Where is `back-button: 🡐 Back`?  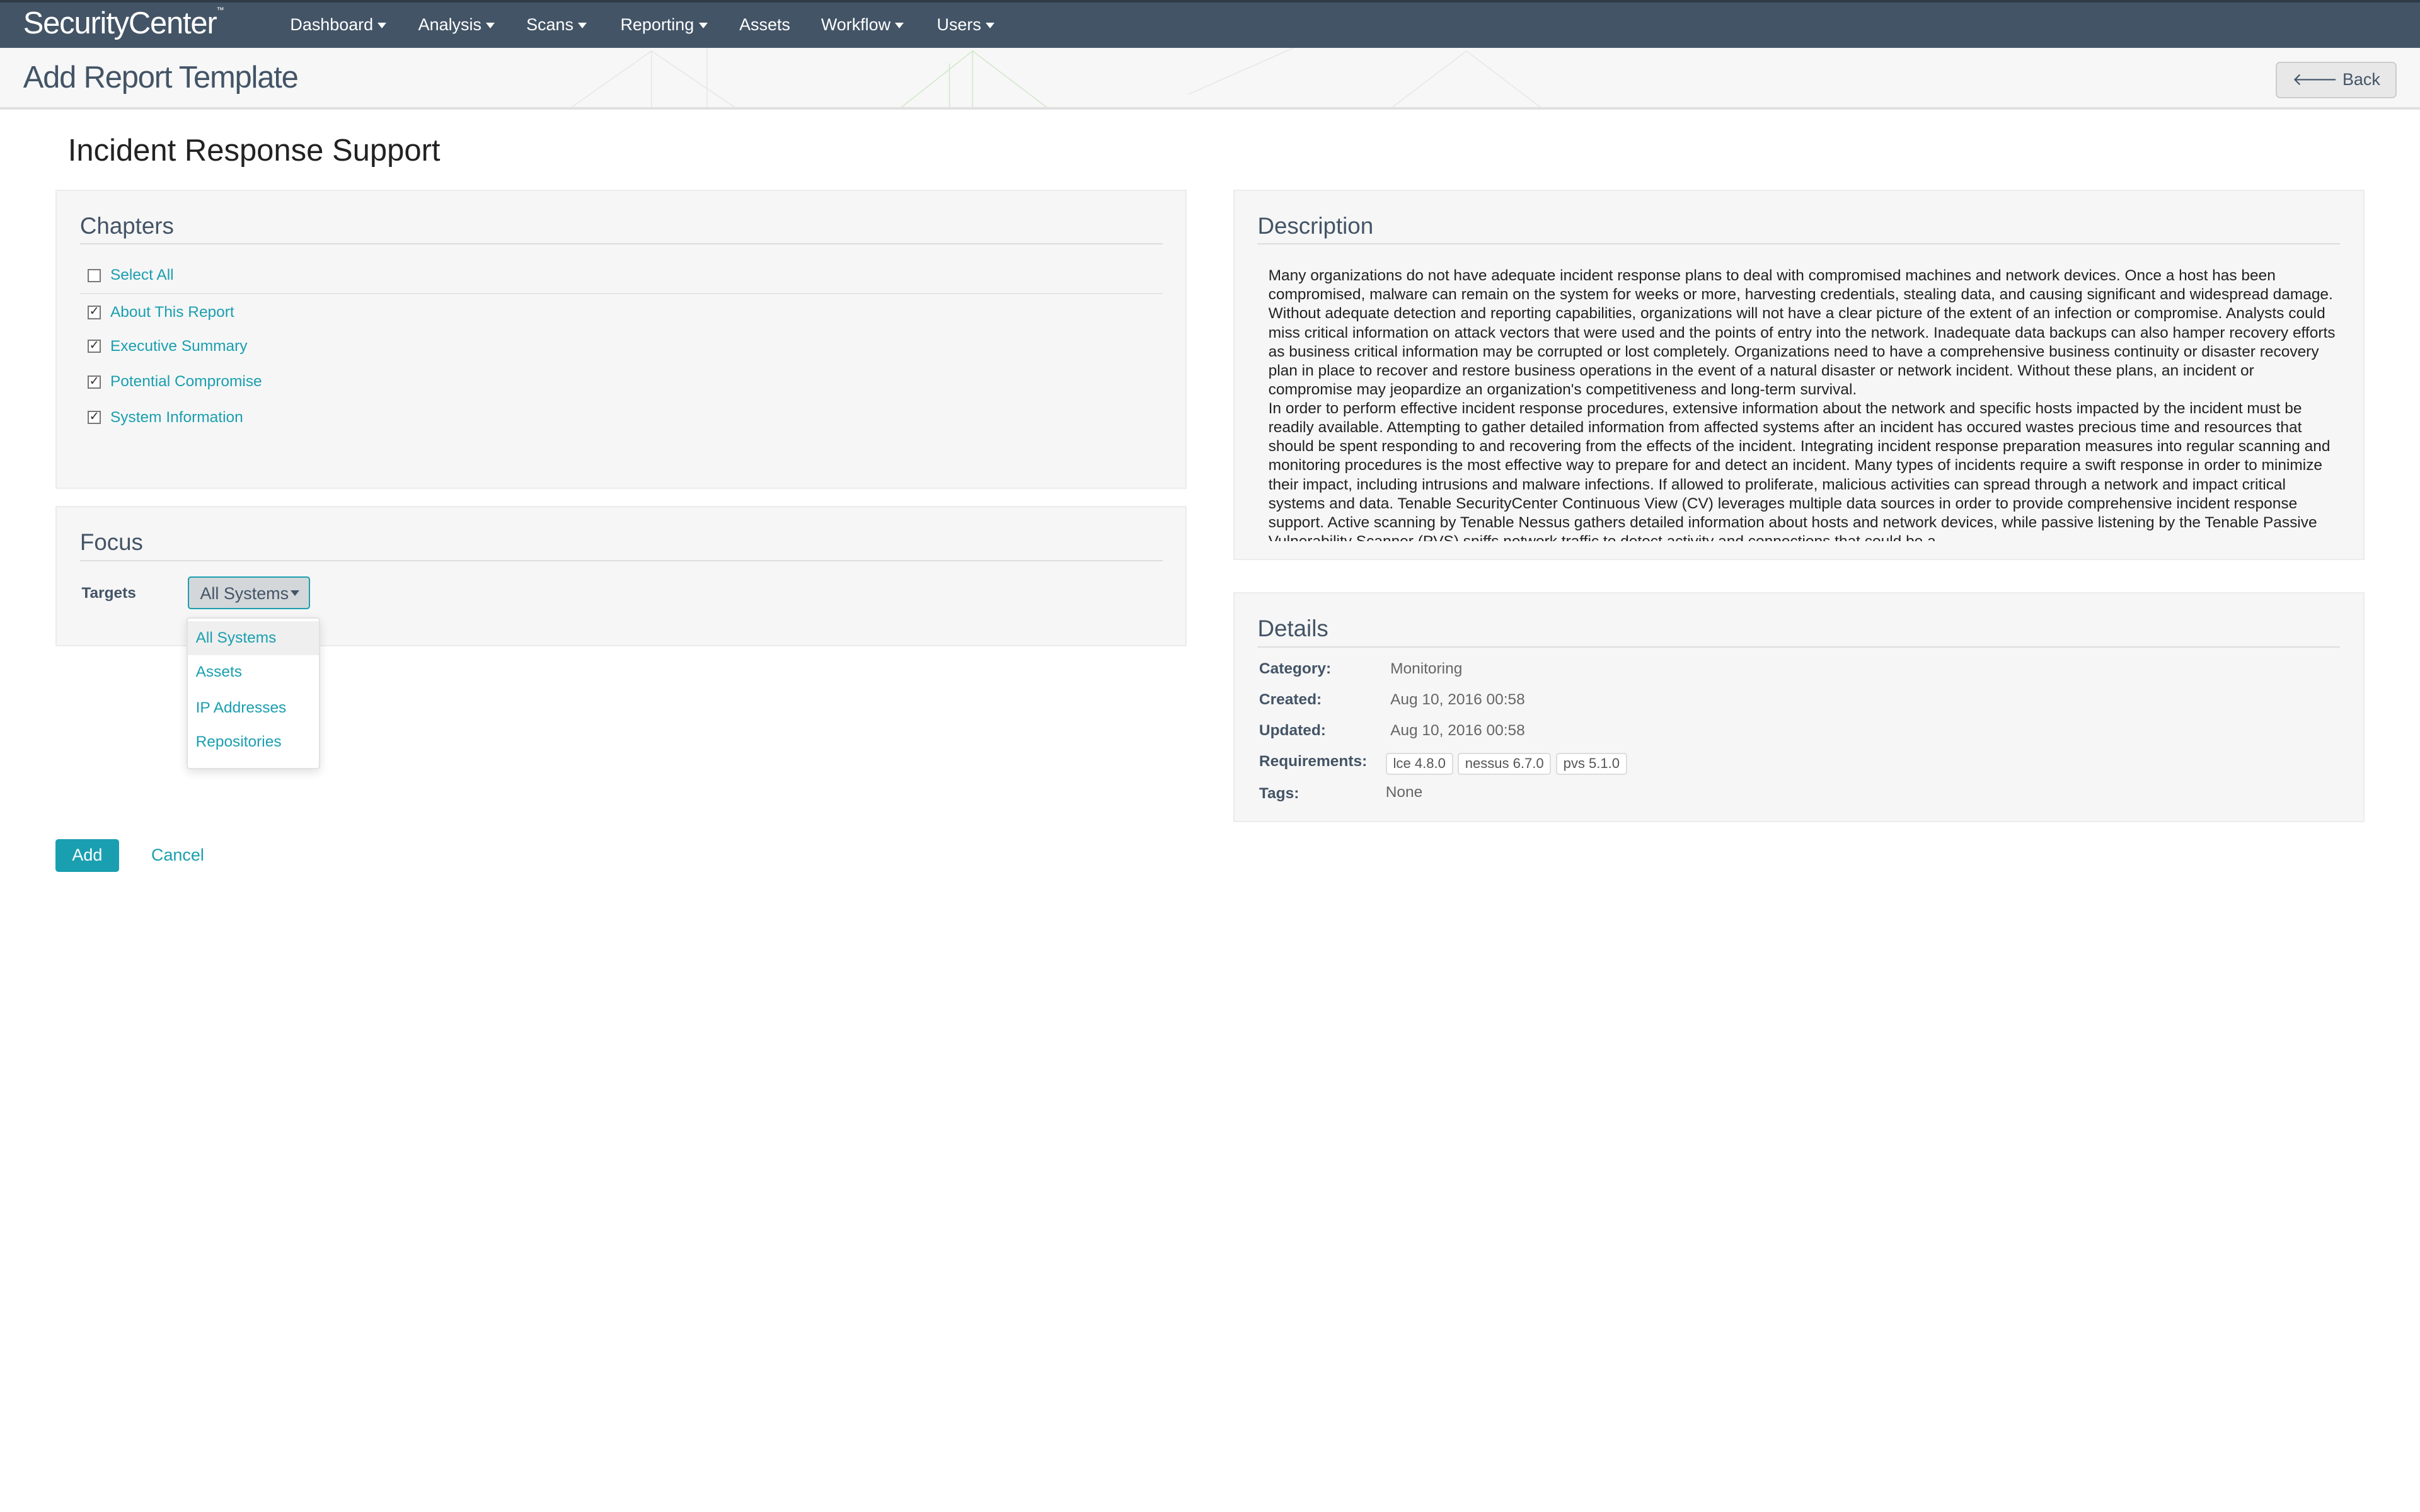 back-button: 🡐 Back is located at coordinates (2336, 79).